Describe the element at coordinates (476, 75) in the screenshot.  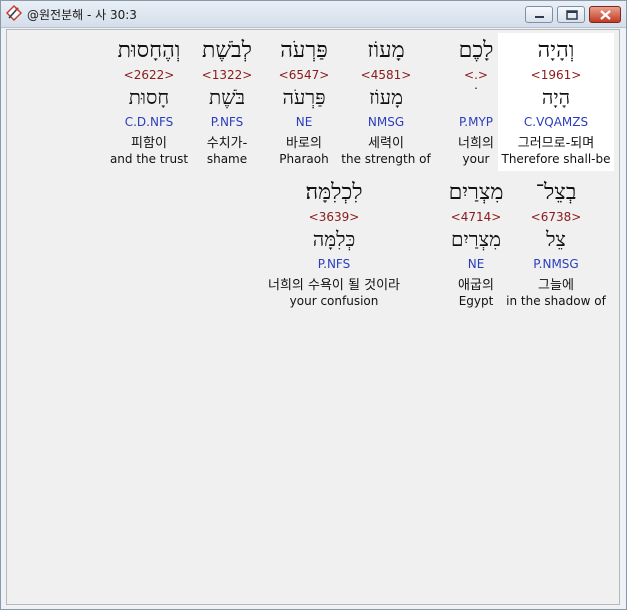
I see `strong-number: <.>` at that location.